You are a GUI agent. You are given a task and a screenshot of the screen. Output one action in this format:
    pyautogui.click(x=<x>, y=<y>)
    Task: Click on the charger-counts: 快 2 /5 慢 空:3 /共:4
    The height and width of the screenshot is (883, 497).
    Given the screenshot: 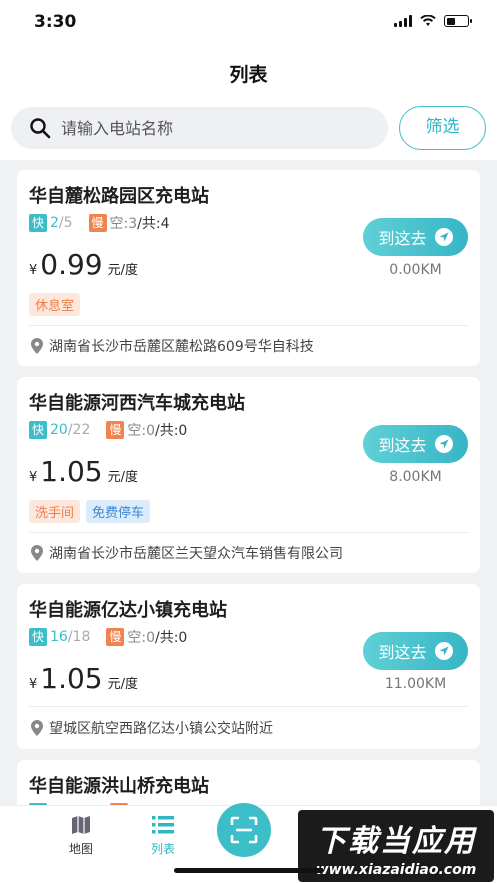 What is the action you would take?
    pyautogui.click(x=99, y=223)
    